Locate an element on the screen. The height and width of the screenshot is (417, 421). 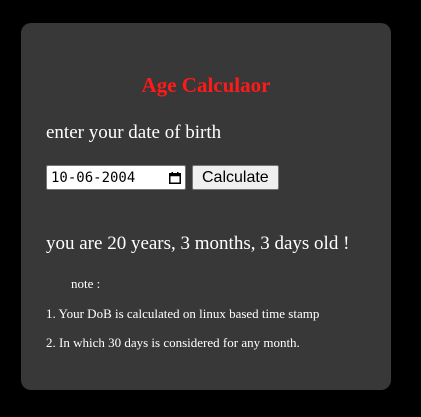
dob-date-input: 10-06-2004 is located at coordinates (116, 177).